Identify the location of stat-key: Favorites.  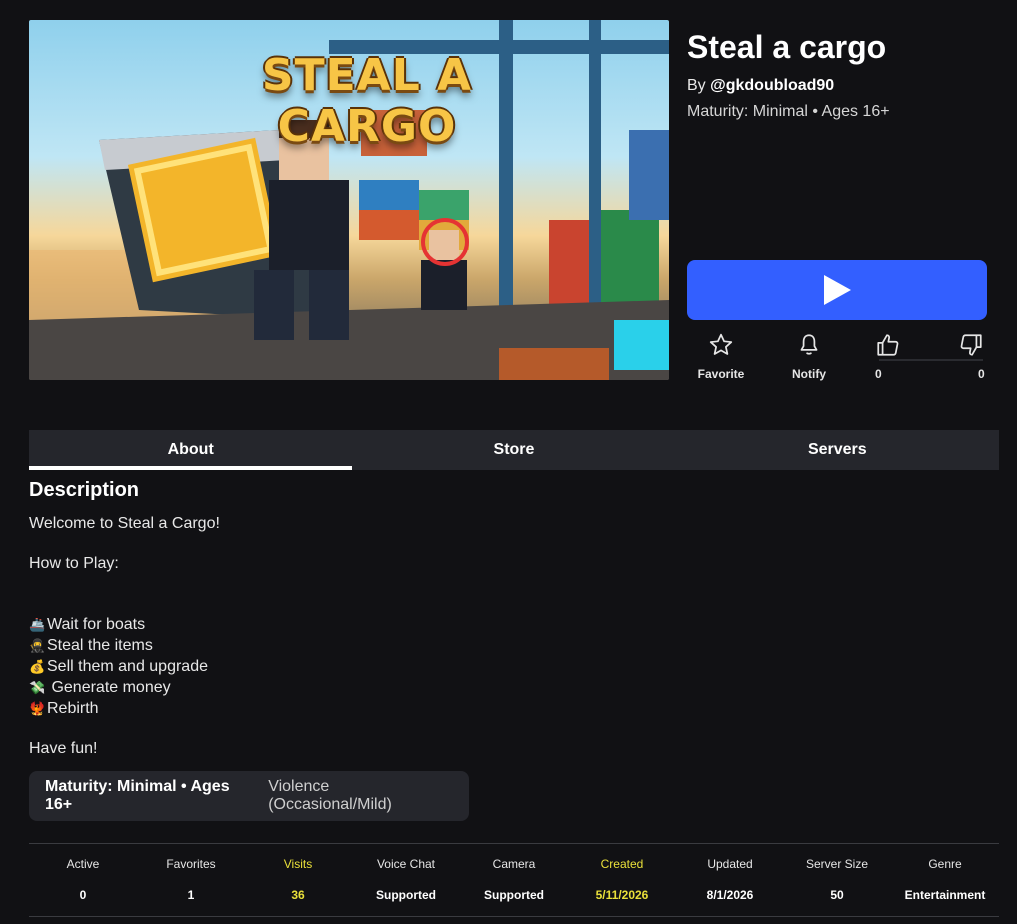
(191, 864).